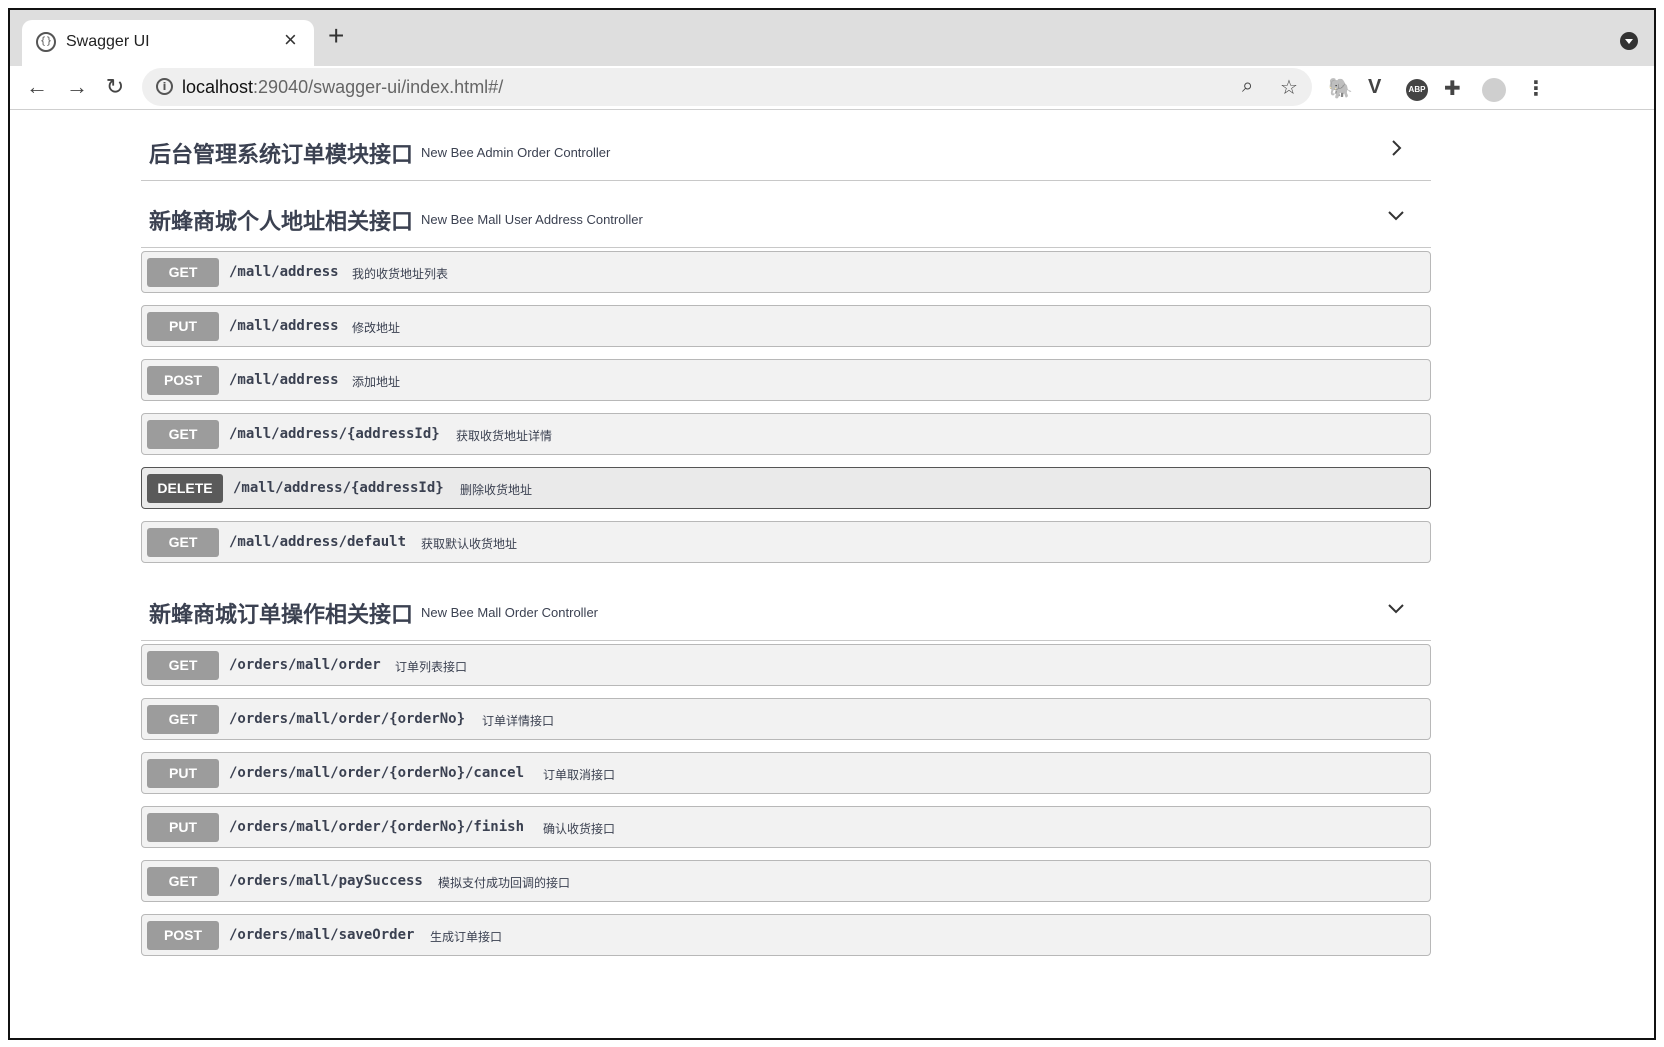 Image resolution: width=1664 pixels, height=1047 pixels. I want to click on browser-tab: {} Swagger UI ×, so click(168, 43).